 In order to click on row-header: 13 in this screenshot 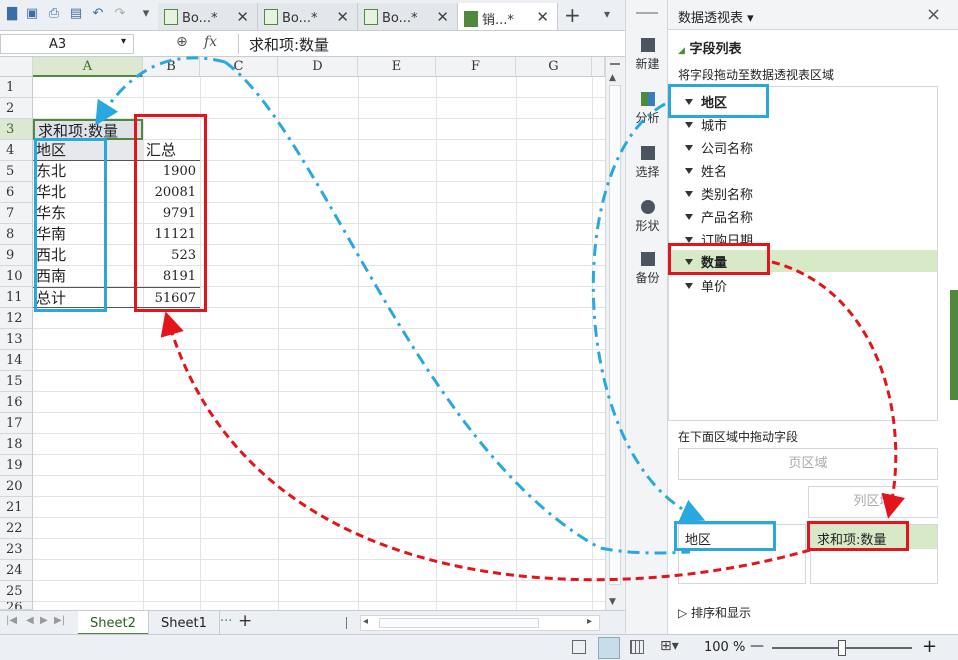, I will do `click(16, 339)`.